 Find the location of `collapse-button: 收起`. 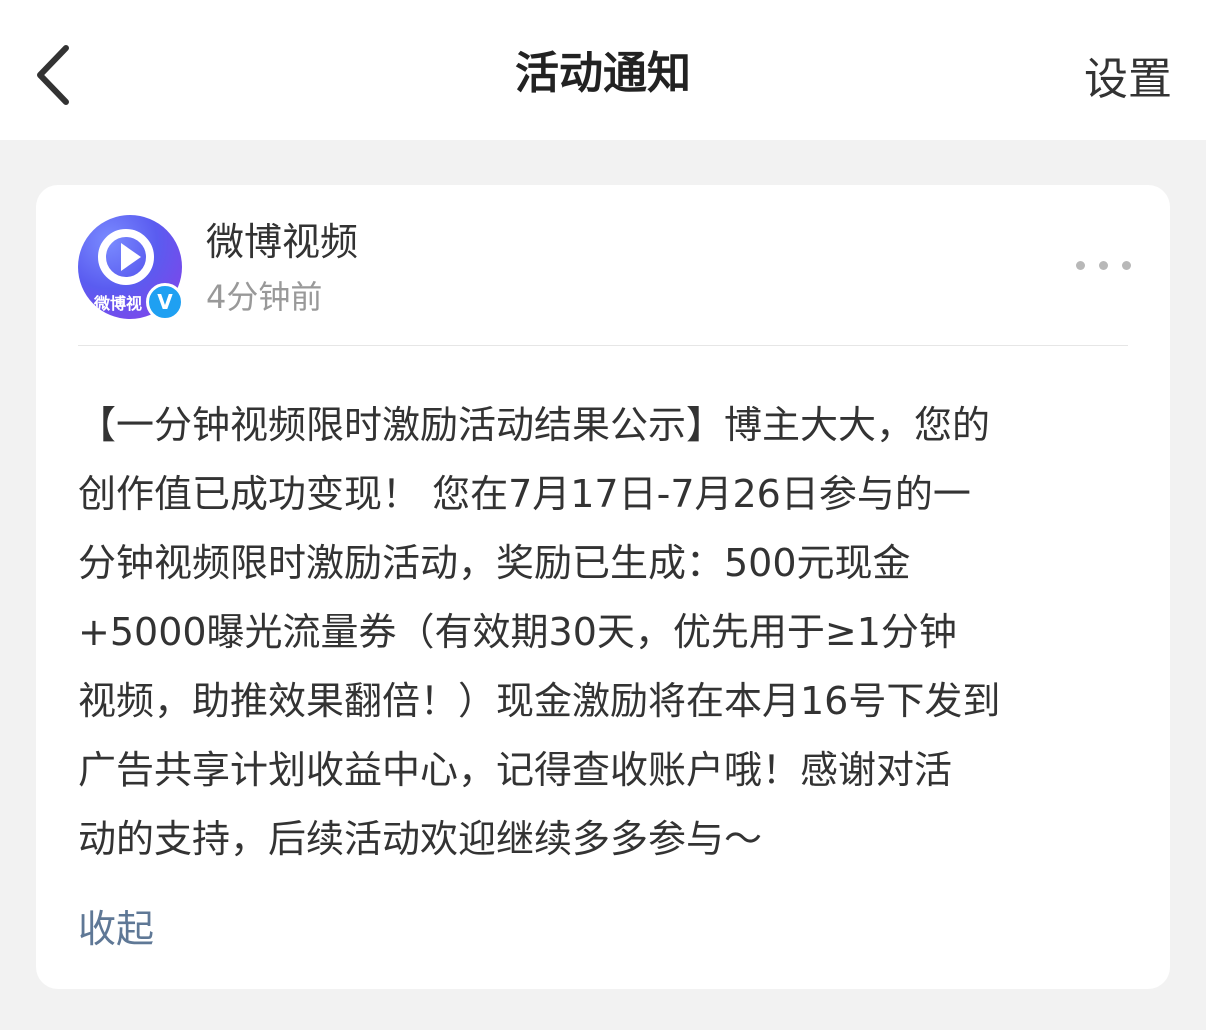

collapse-button: 收起 is located at coordinates (116, 929).